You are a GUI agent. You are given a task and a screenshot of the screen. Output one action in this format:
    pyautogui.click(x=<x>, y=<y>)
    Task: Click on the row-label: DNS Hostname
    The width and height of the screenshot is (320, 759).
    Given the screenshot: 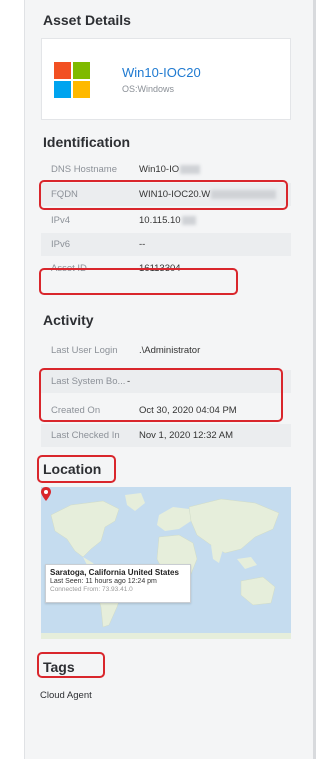 What is the action you would take?
    pyautogui.click(x=84, y=169)
    